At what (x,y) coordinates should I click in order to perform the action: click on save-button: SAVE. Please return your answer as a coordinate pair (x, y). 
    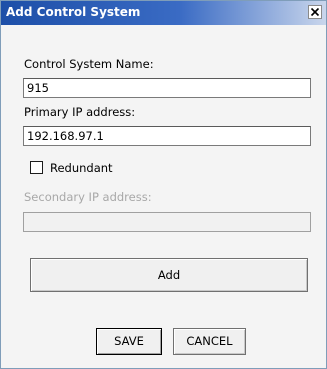
    Looking at the image, I should click on (129, 341).